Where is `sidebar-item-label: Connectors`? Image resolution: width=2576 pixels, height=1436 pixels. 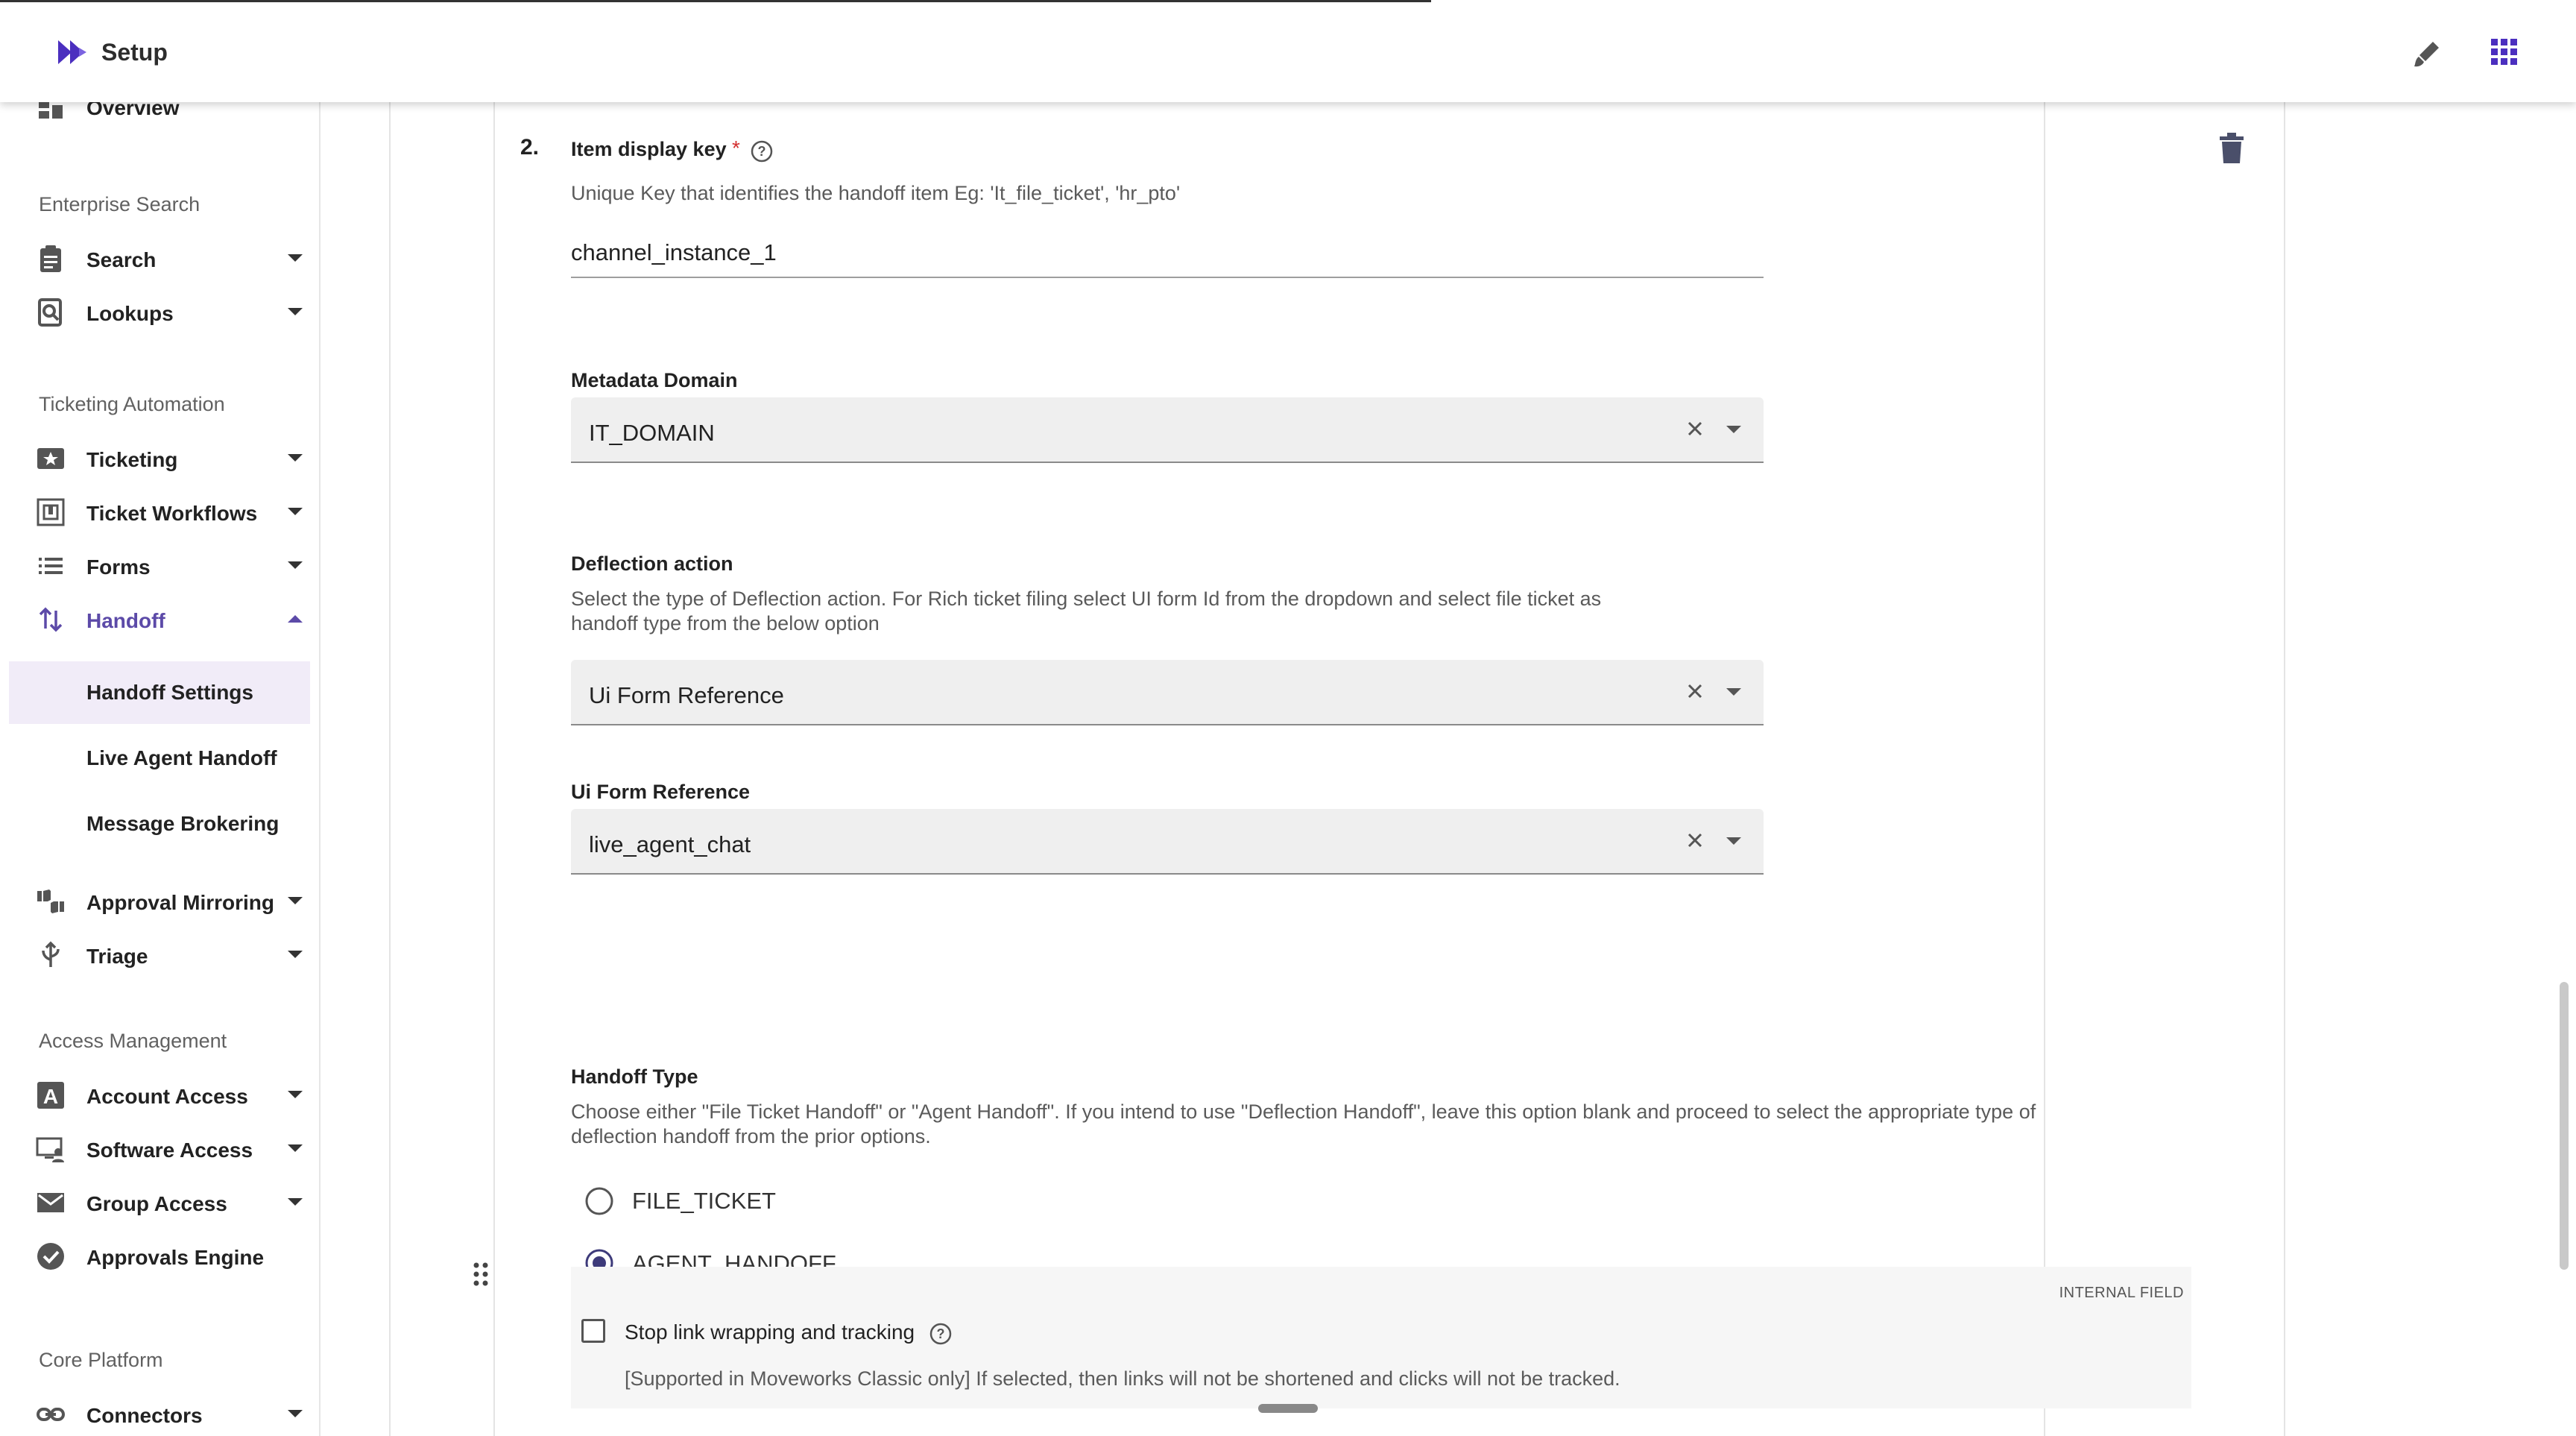
sidebar-item-label: Connectors is located at coordinates (144, 1415).